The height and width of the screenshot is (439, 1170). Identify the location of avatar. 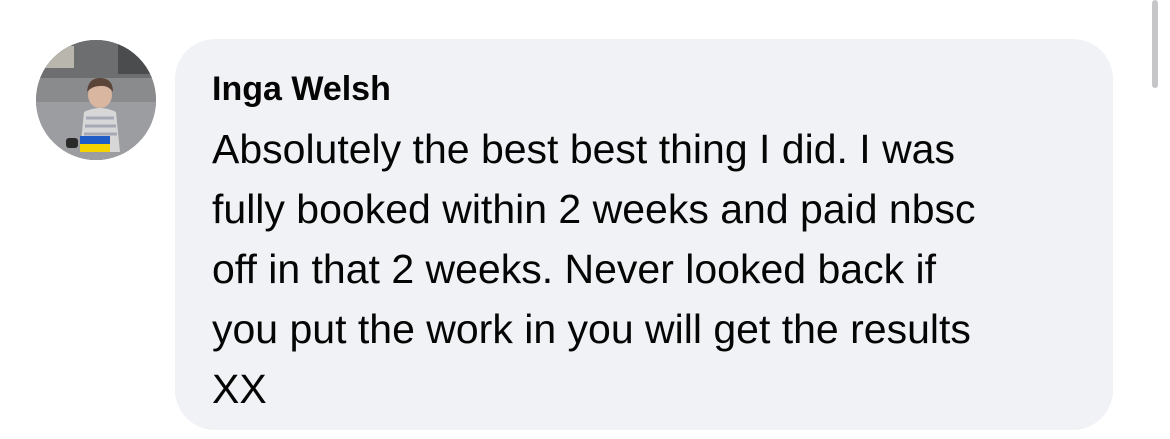
(96, 100).